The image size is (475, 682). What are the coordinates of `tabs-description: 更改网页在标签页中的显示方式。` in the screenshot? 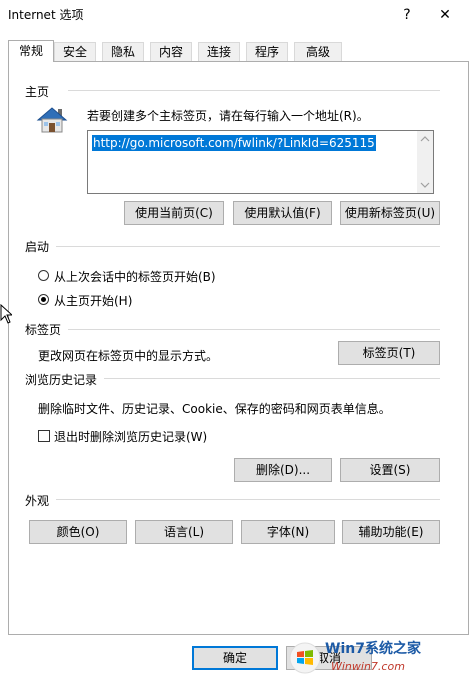 It's located at (128, 356).